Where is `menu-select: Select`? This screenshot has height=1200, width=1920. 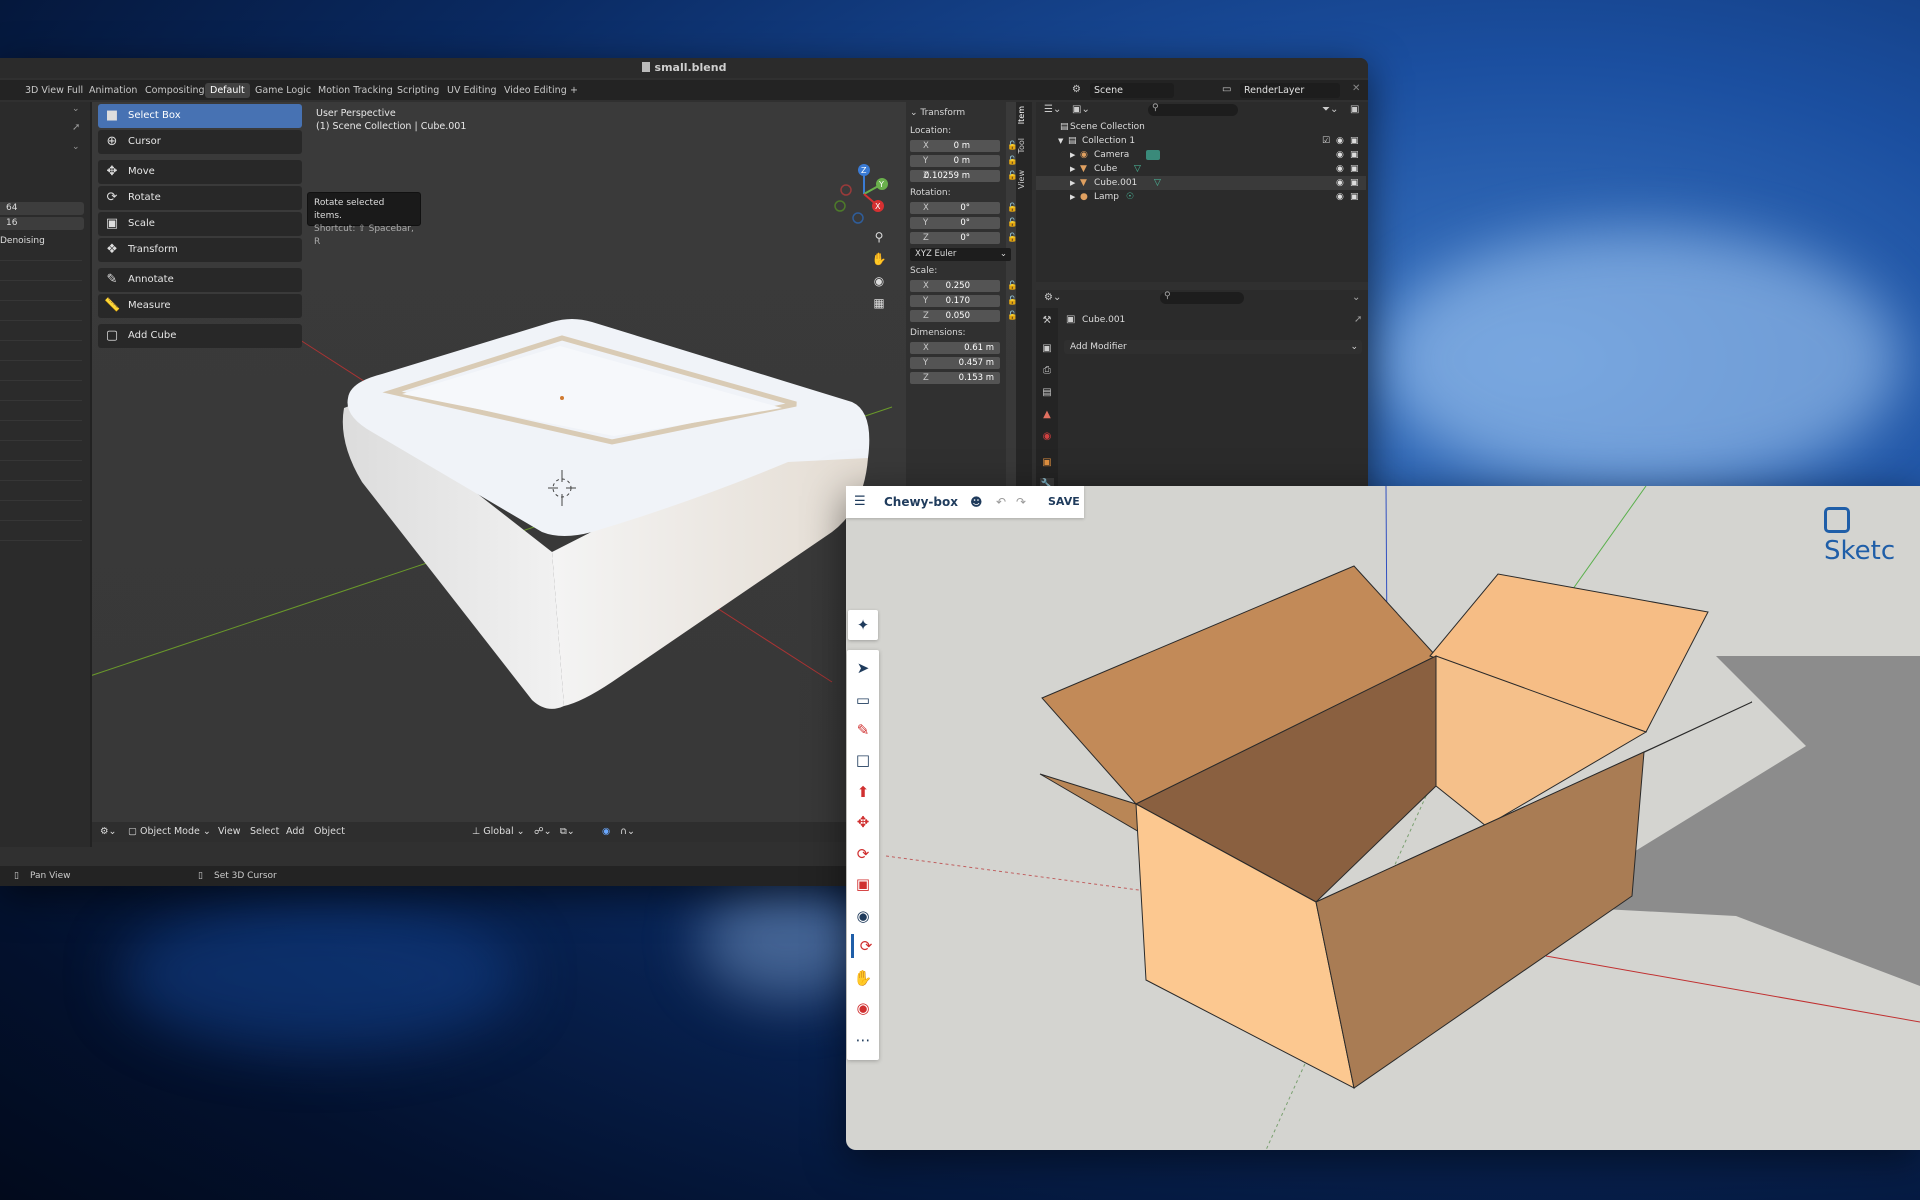
menu-select: Select is located at coordinates (264, 832).